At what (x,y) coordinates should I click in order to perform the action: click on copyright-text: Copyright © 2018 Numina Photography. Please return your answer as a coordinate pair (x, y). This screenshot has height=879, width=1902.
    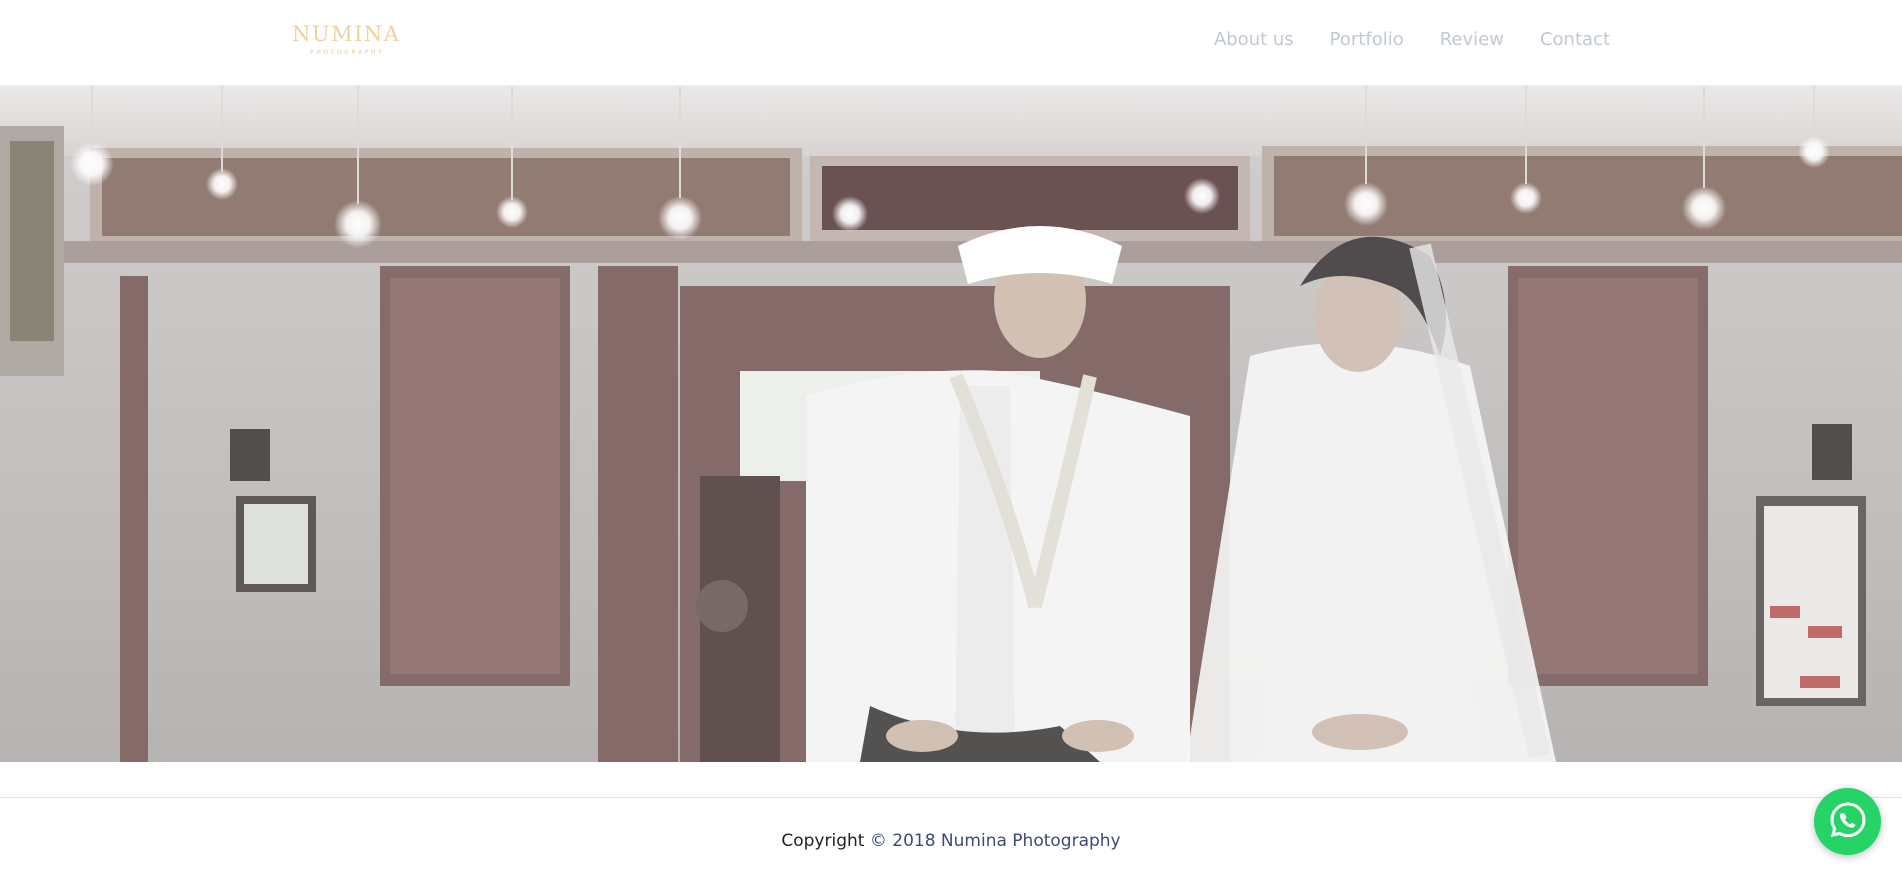
    Looking at the image, I should click on (951, 841).